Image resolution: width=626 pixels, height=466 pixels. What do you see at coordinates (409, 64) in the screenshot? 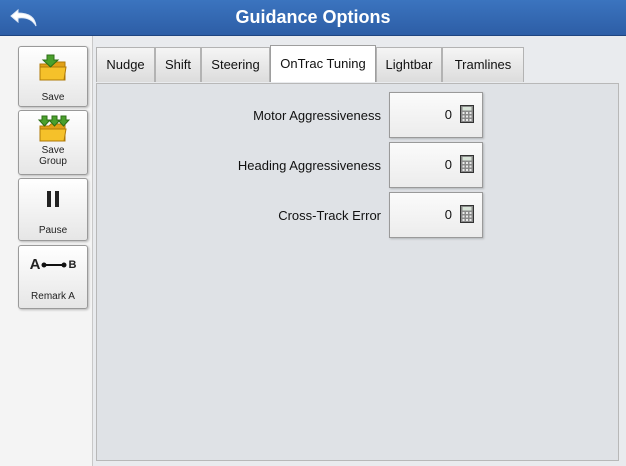
I see `tab-lightbar: Lightbar` at bounding box center [409, 64].